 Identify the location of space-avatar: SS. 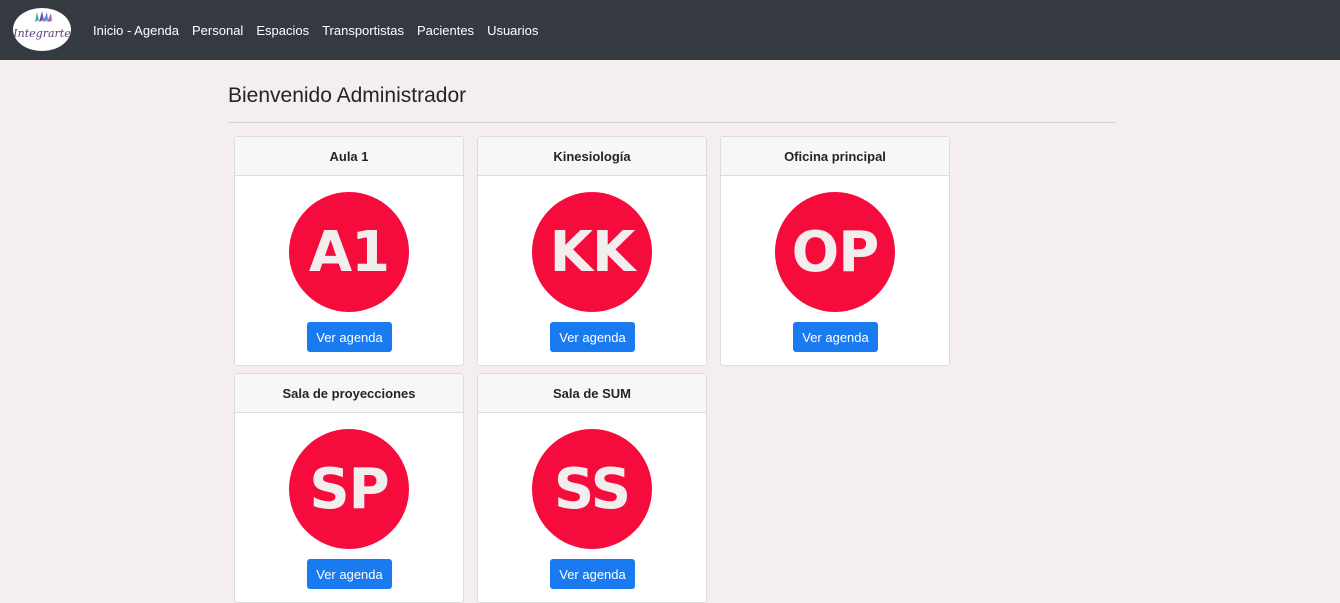
(592, 489).